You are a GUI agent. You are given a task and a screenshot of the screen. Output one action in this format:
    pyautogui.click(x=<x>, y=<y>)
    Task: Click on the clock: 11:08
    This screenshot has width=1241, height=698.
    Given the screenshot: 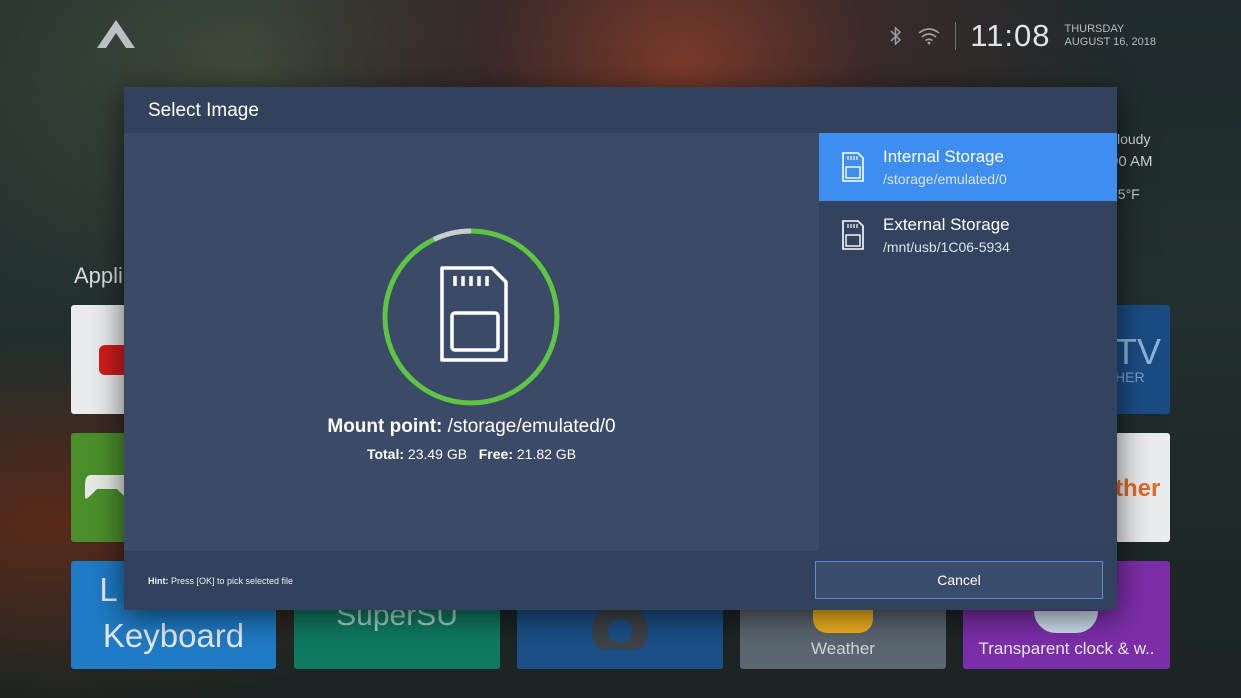 What is the action you would take?
    pyautogui.click(x=1010, y=35)
    